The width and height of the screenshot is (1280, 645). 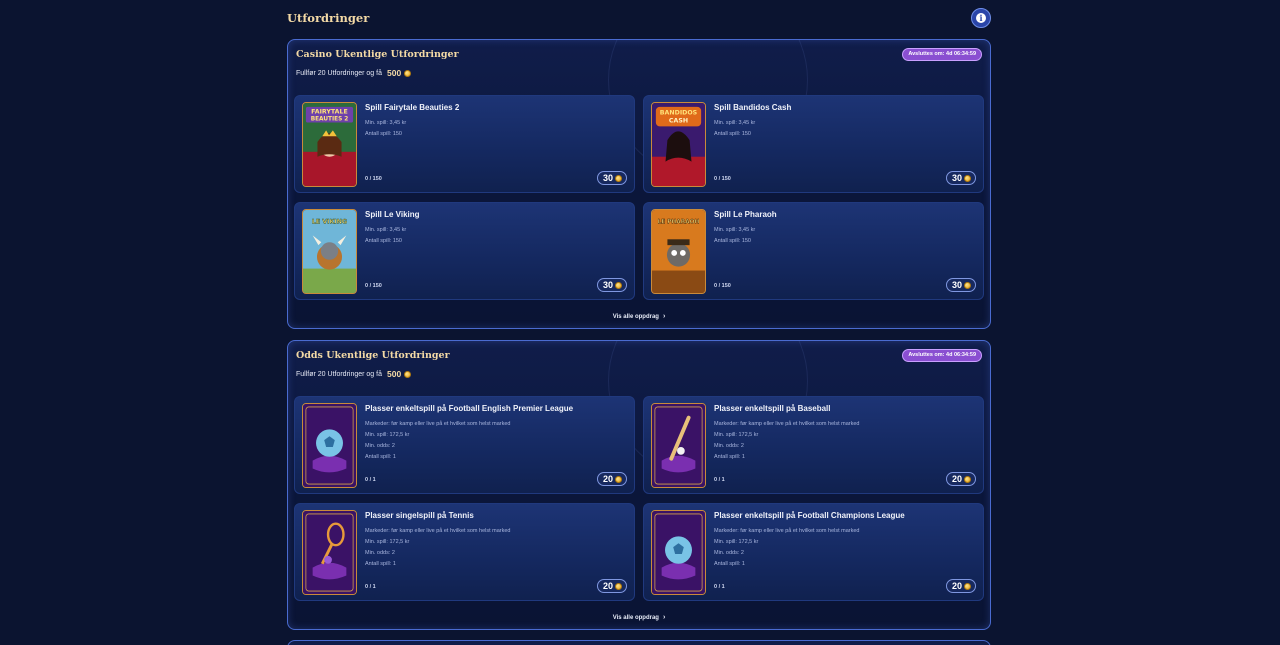 What do you see at coordinates (678, 251) in the screenshot?
I see `game-thumbnail: LE PHARAOH` at bounding box center [678, 251].